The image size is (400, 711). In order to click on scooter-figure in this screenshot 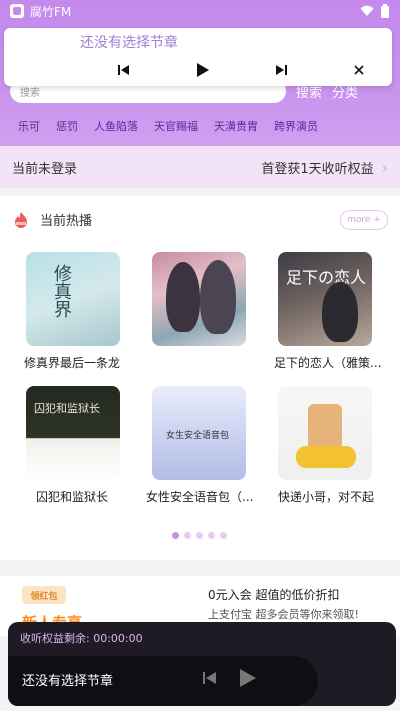, I will do `click(326, 457)`.